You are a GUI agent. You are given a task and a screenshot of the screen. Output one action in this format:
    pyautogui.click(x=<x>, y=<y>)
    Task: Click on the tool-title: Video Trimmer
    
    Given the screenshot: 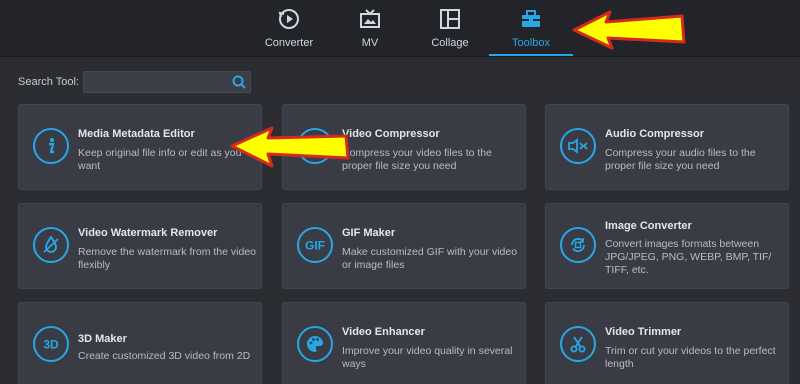 What is the action you would take?
    pyautogui.click(x=643, y=332)
    